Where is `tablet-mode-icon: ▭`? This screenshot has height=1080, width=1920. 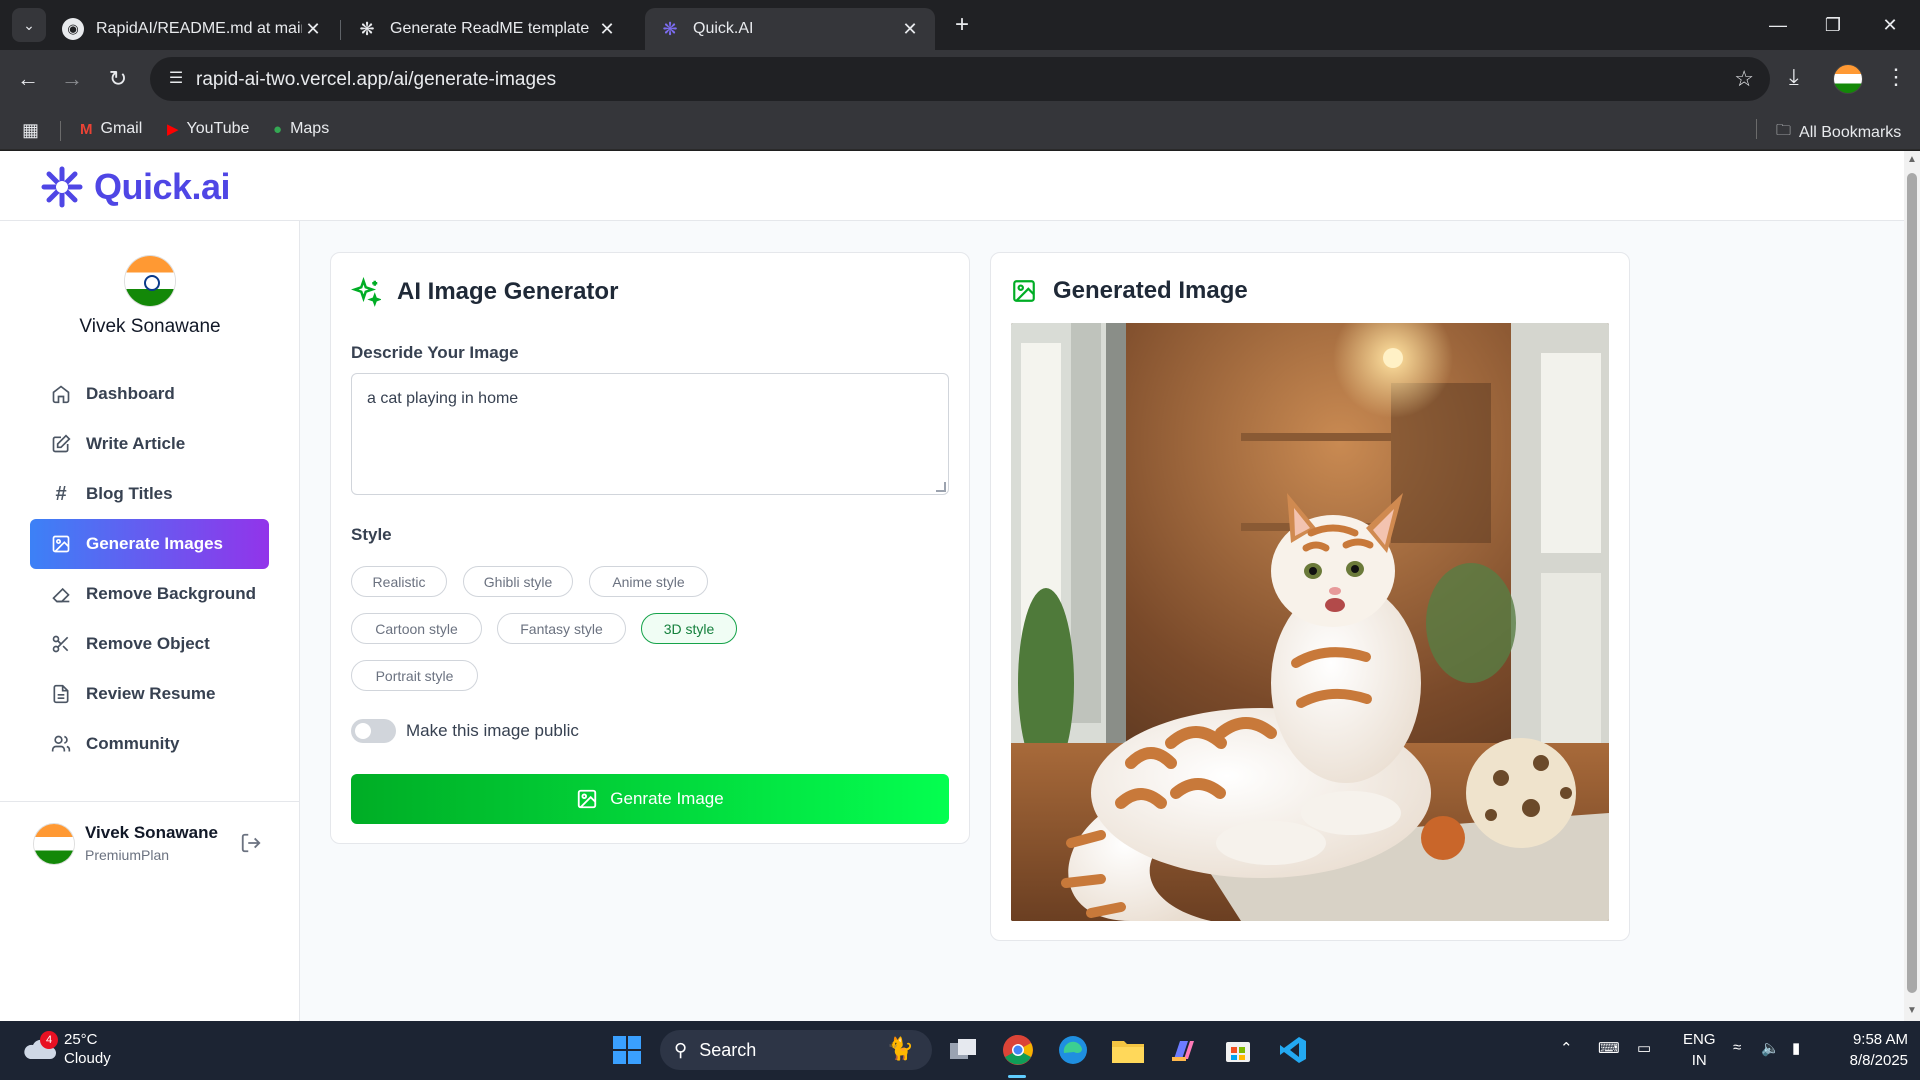 tablet-mode-icon: ▭ is located at coordinates (1644, 1048).